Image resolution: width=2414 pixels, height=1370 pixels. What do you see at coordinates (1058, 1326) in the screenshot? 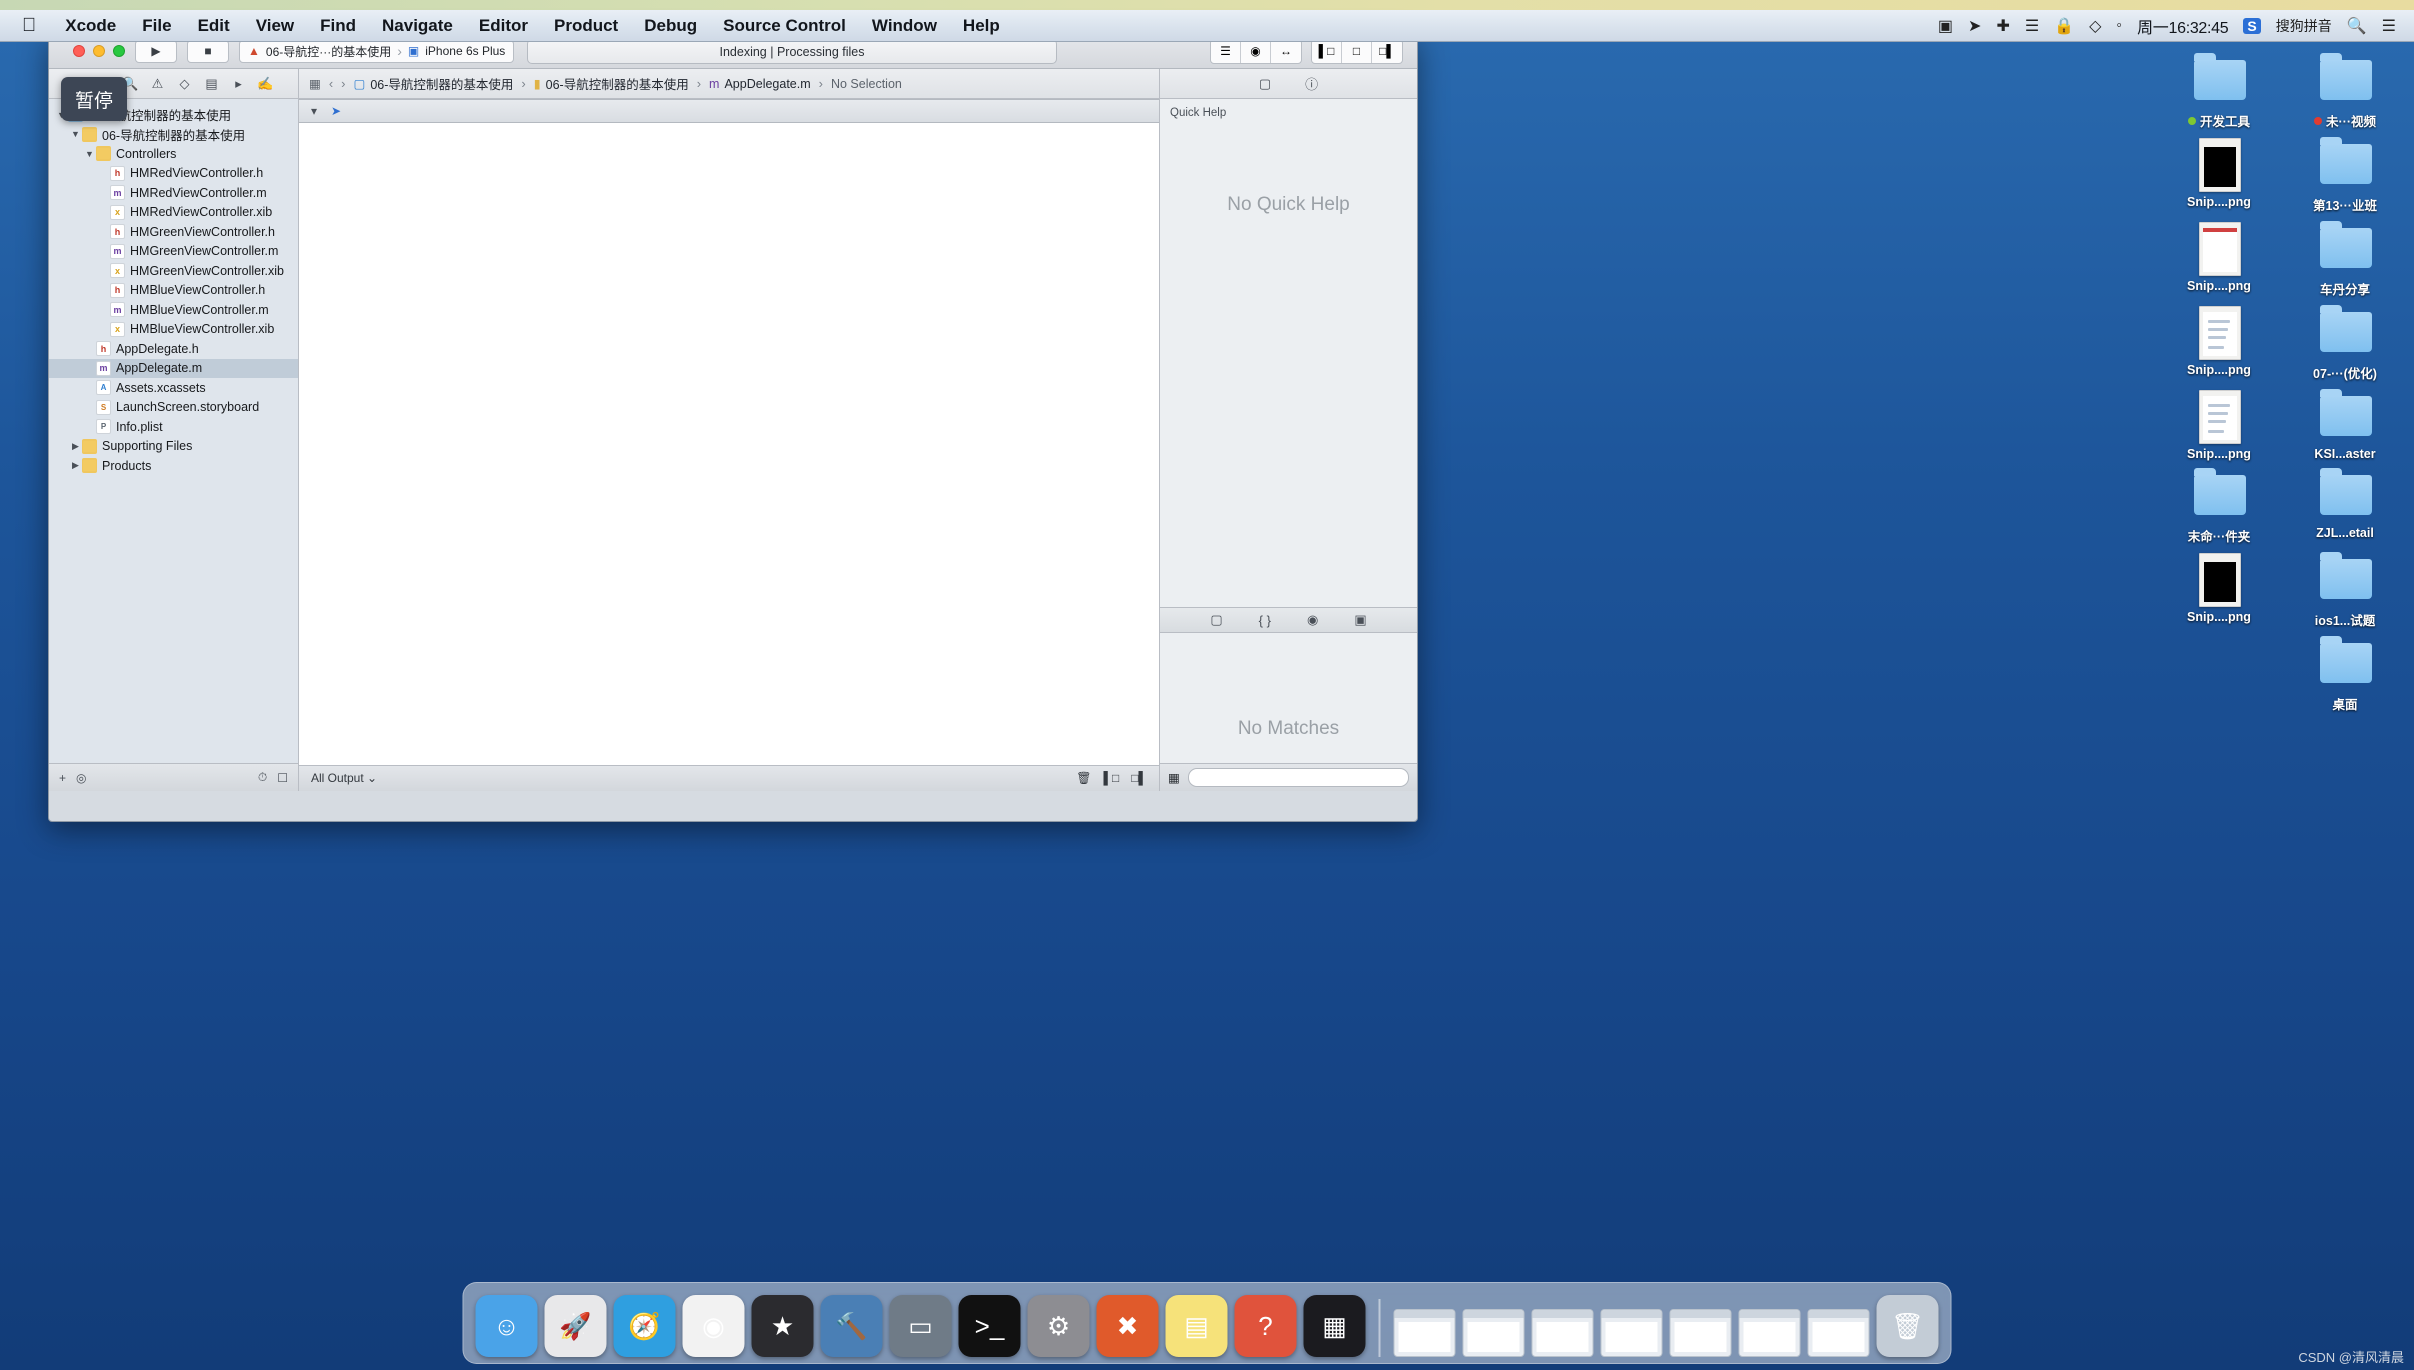
I see `system-preferences-icon: ⚙` at bounding box center [1058, 1326].